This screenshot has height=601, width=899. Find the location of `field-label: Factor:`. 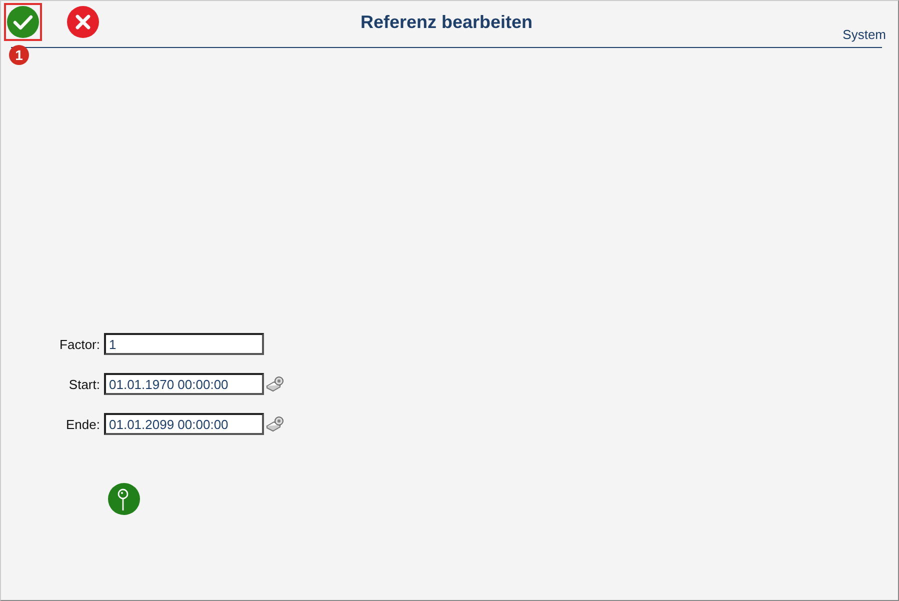

field-label: Factor: is located at coordinates (79, 344).